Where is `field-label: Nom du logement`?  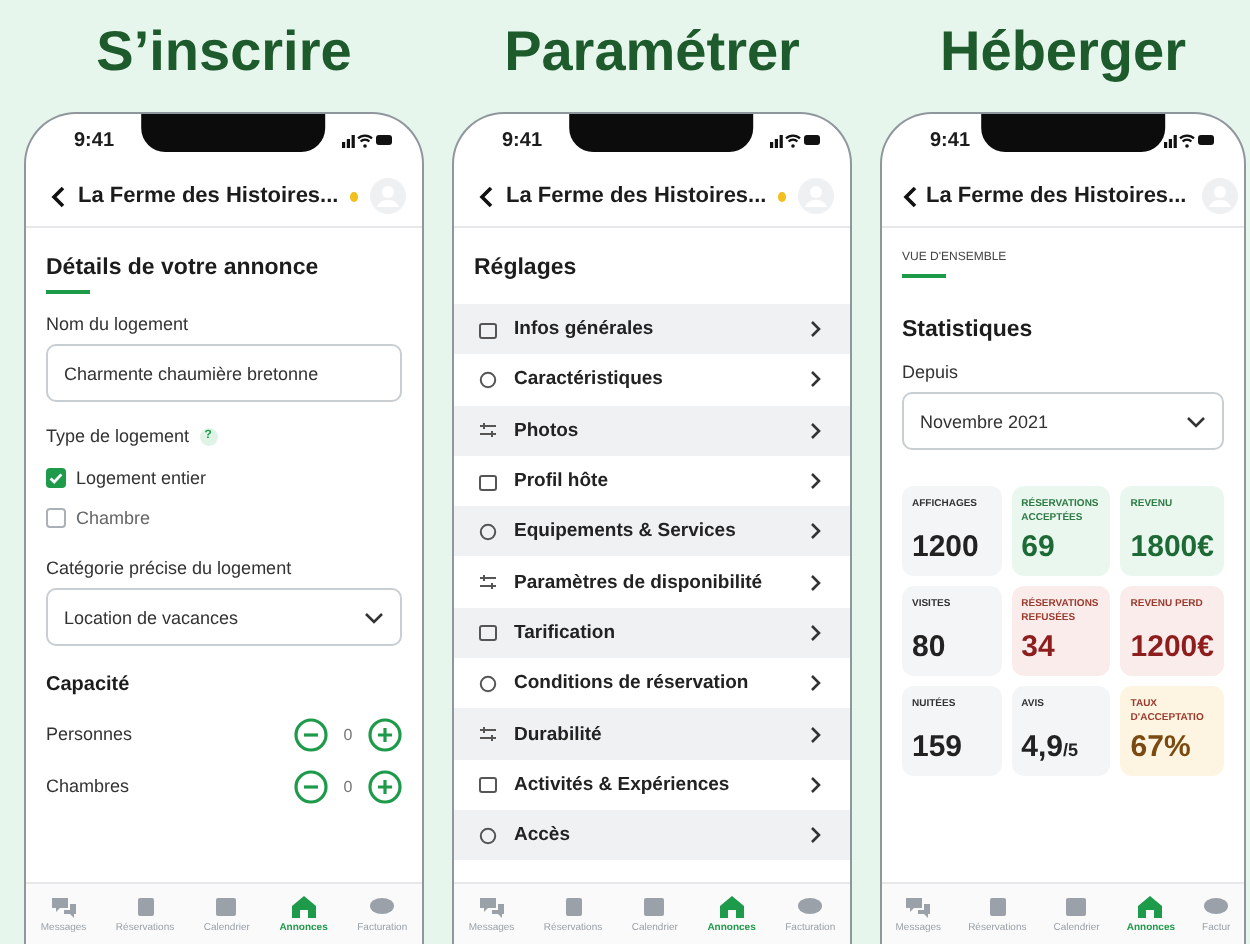 field-label: Nom du logement is located at coordinates (117, 324).